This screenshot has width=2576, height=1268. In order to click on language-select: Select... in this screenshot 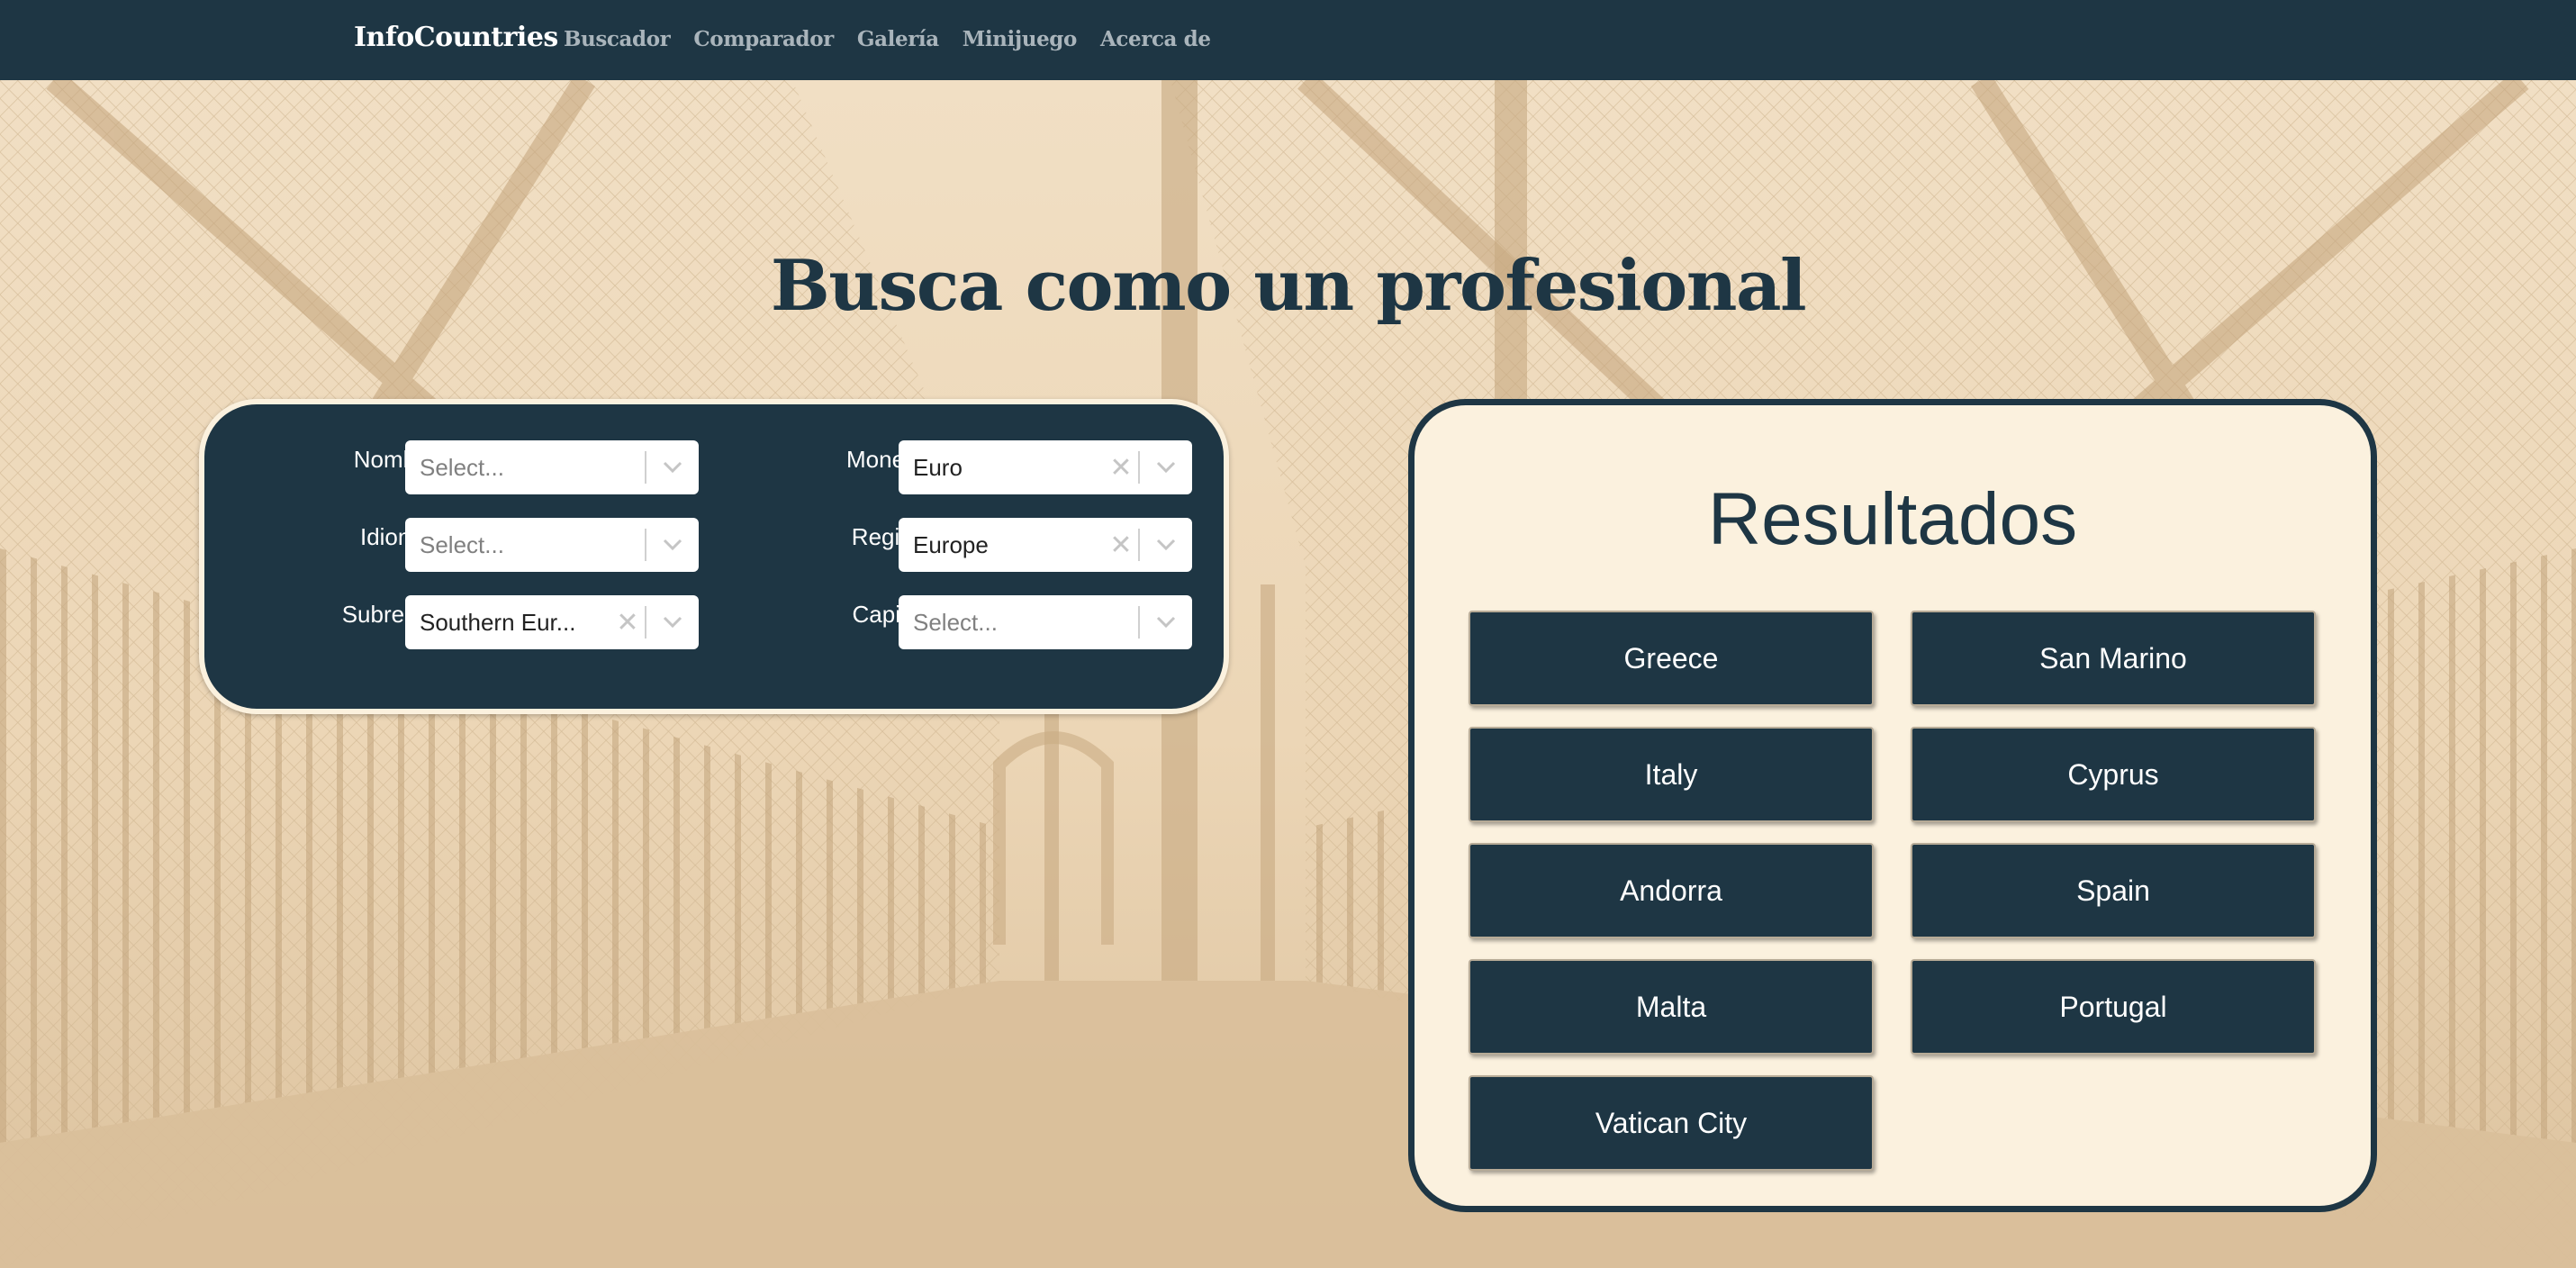, I will do `click(552, 545)`.